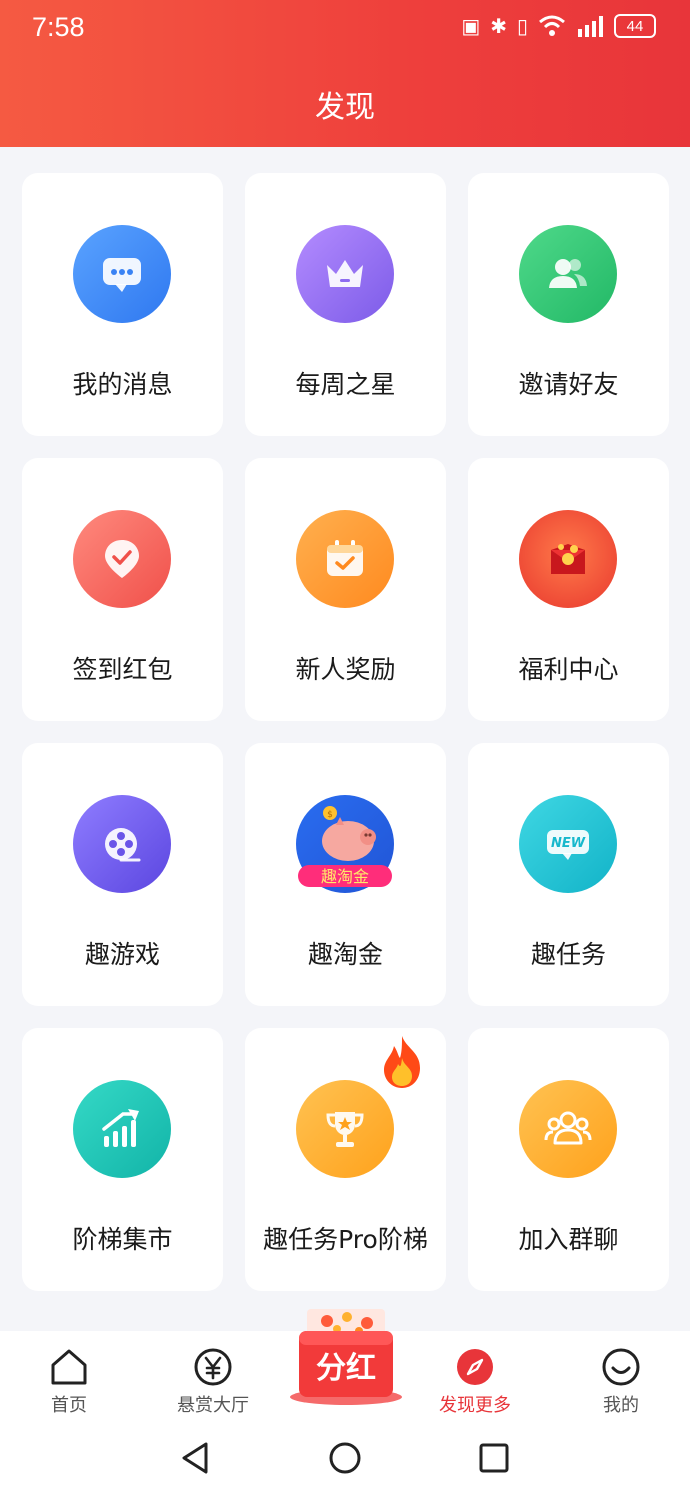 The image size is (690, 1486). I want to click on grid-item-label: 趣任务Pro阶梯, so click(345, 1239).